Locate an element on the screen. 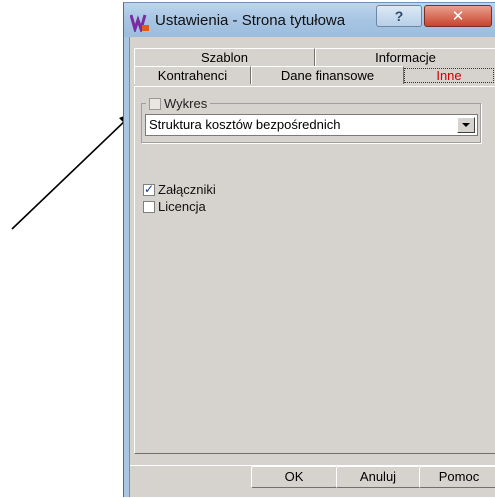 The width and height of the screenshot is (495, 498). window-title: Ustawienia - Strona tytułowa is located at coordinates (250, 20).